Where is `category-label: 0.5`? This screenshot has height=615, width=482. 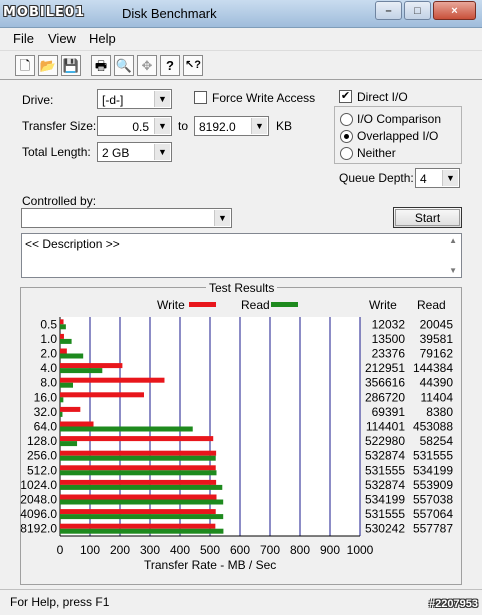 category-label: 0.5 is located at coordinates (48, 324).